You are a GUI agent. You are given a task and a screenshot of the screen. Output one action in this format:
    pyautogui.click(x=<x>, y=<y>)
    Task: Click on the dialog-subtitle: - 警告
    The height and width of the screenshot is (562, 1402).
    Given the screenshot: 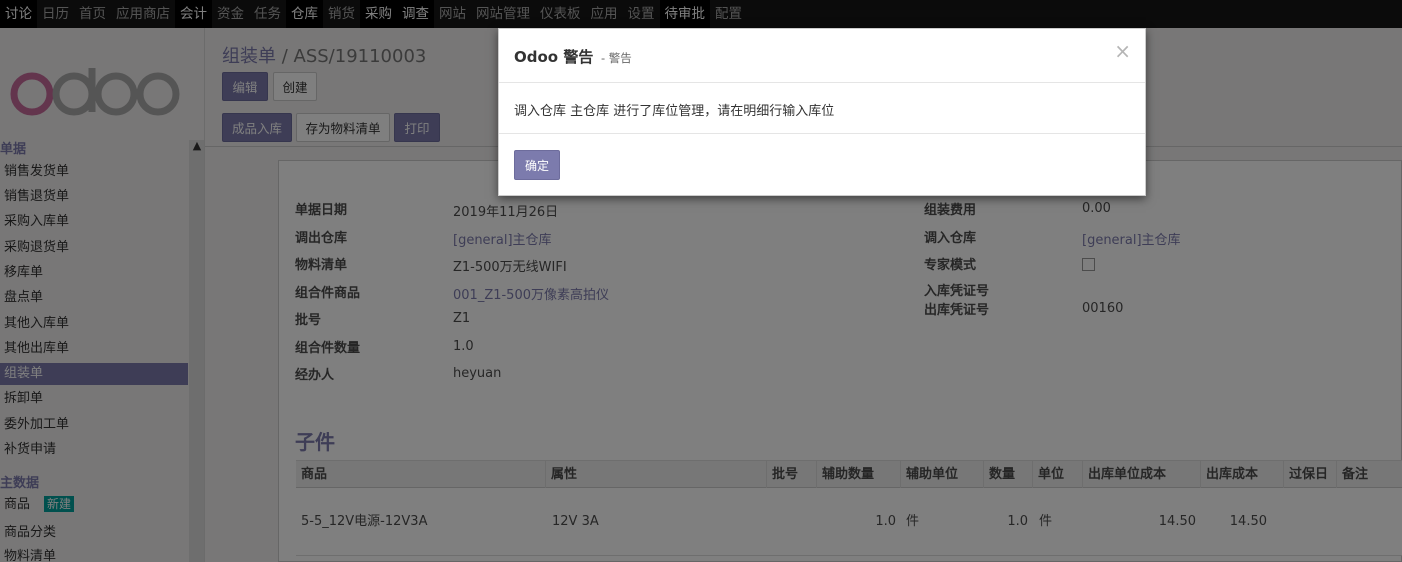 What is the action you would take?
    pyautogui.click(x=616, y=58)
    